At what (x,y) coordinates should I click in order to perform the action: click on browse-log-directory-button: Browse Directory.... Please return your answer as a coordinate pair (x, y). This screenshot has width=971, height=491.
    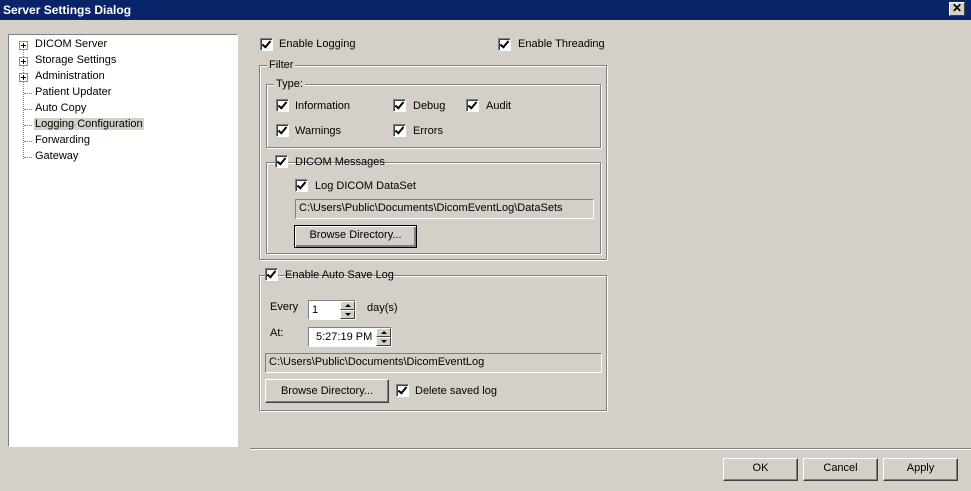
    Looking at the image, I should click on (327, 391).